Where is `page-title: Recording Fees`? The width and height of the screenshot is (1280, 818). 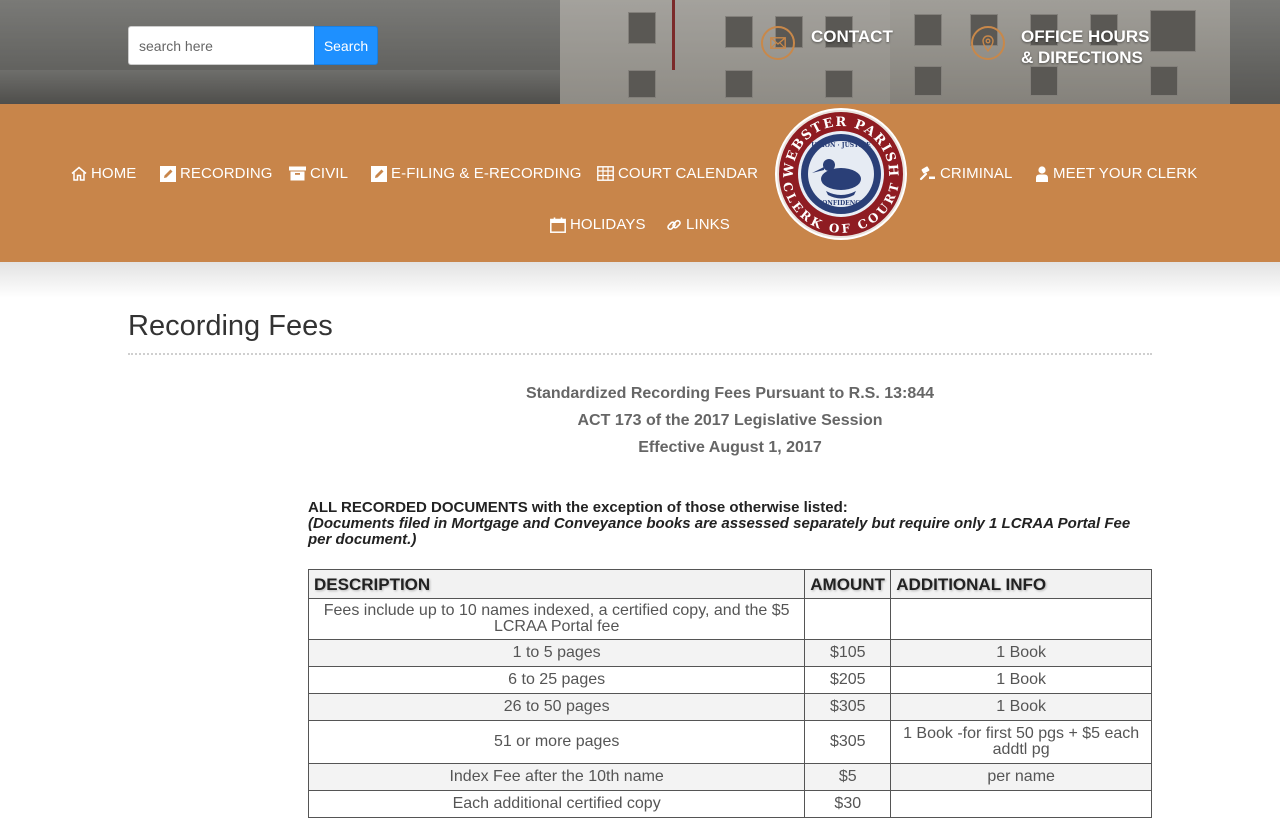
page-title: Recording Fees is located at coordinates (230, 326).